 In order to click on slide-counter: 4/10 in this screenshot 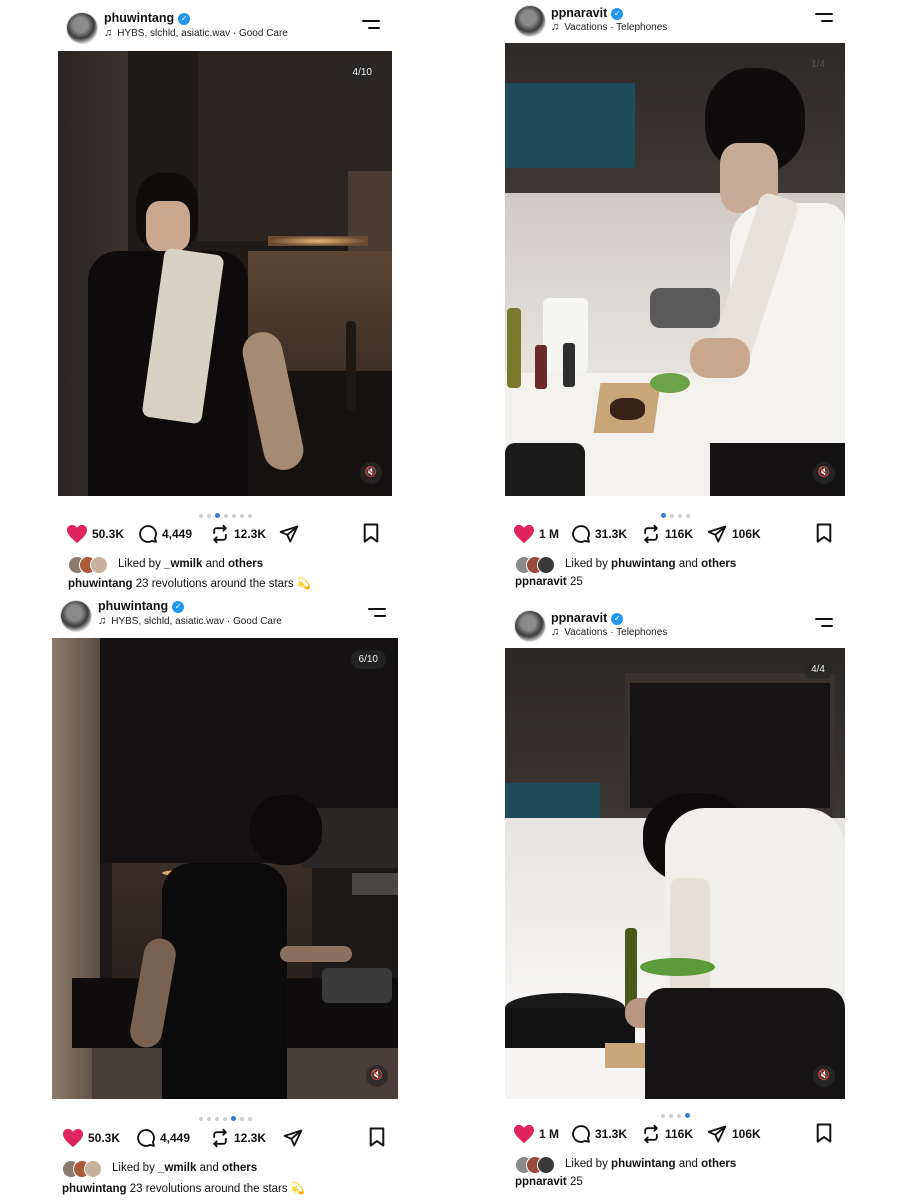, I will do `click(362, 72)`.